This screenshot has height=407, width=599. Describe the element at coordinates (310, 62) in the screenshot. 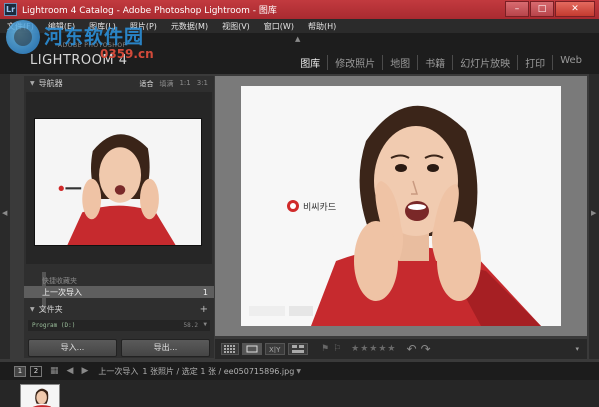

I see `module-library: 图库` at that location.